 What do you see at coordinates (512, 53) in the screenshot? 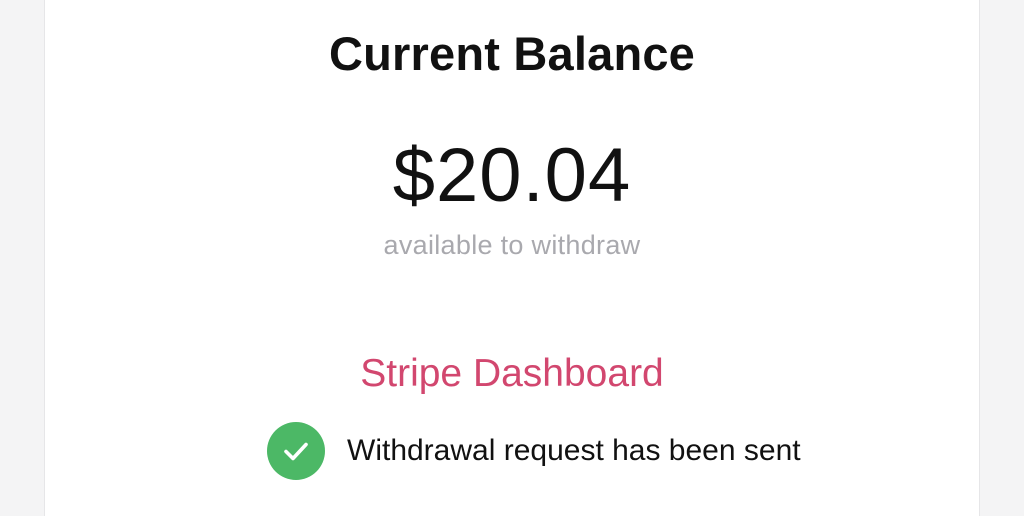
I see `balance-title: Current Balance` at bounding box center [512, 53].